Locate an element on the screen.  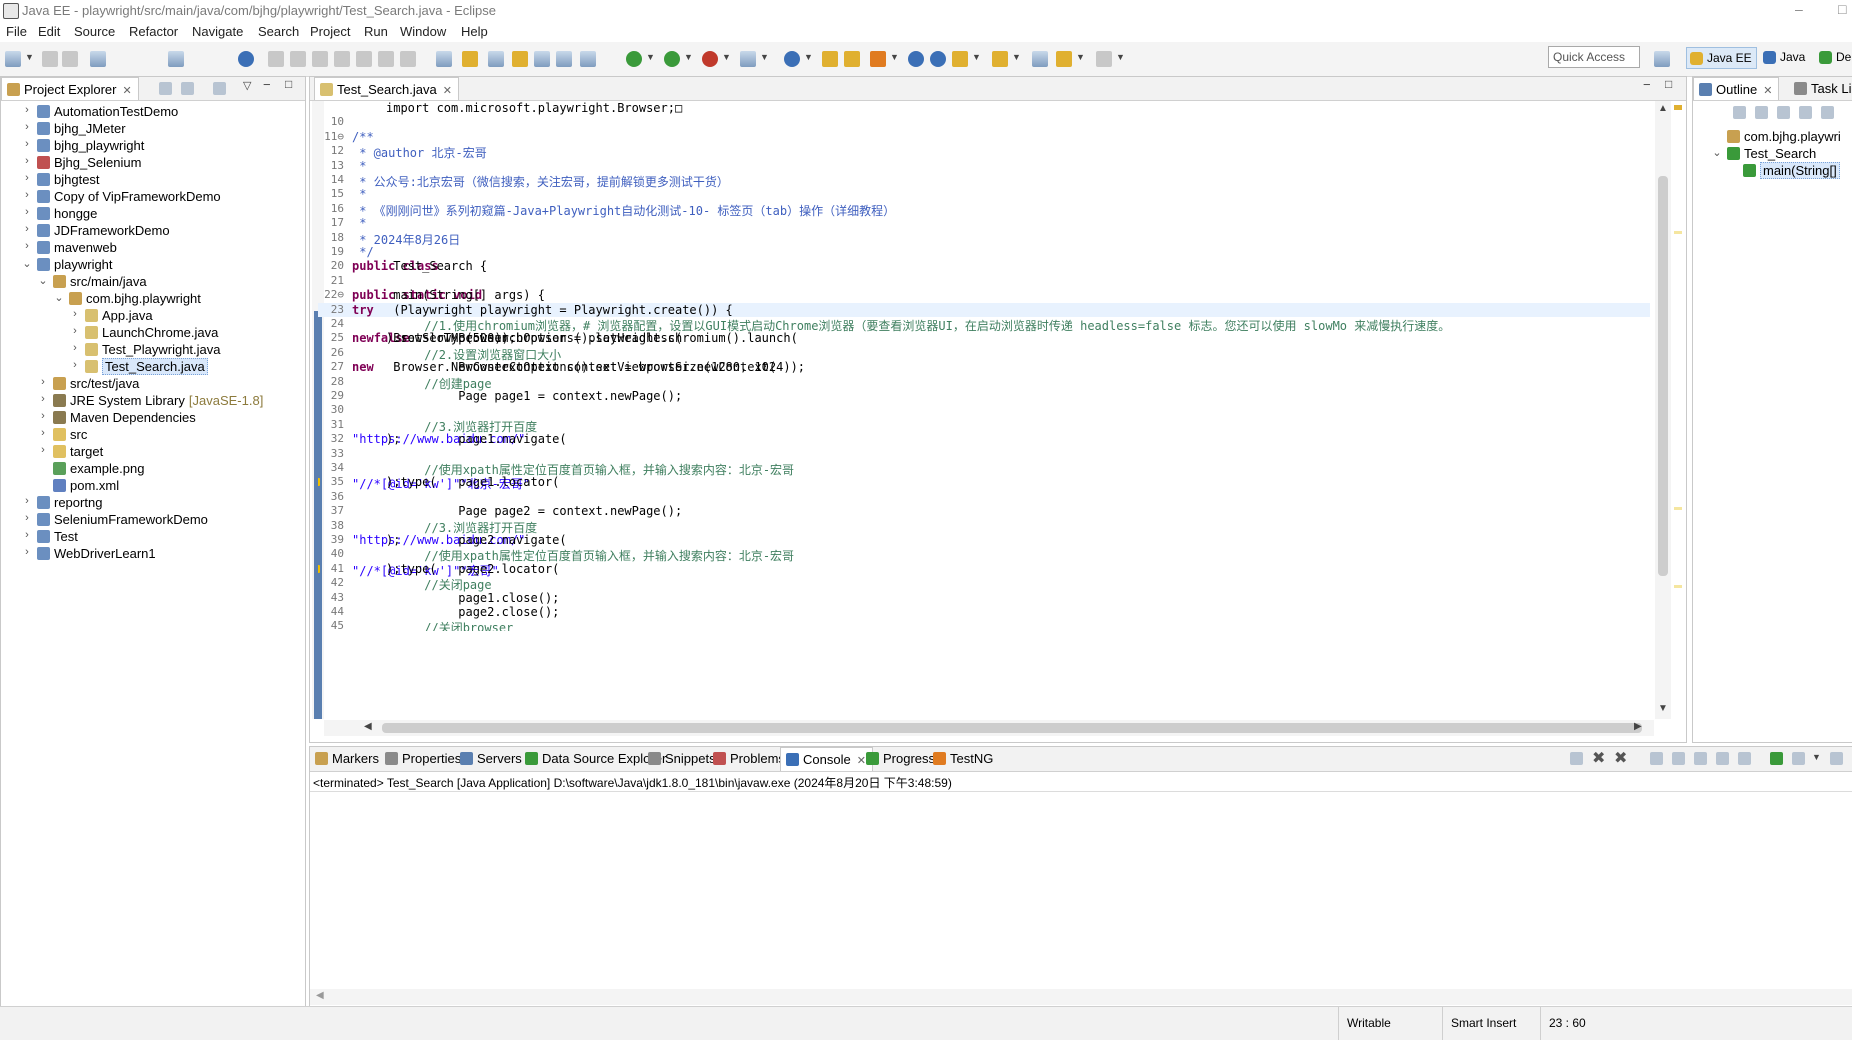
tree-item-test-playwright-java: › Test_Playwright.java is located at coordinates (146, 350).